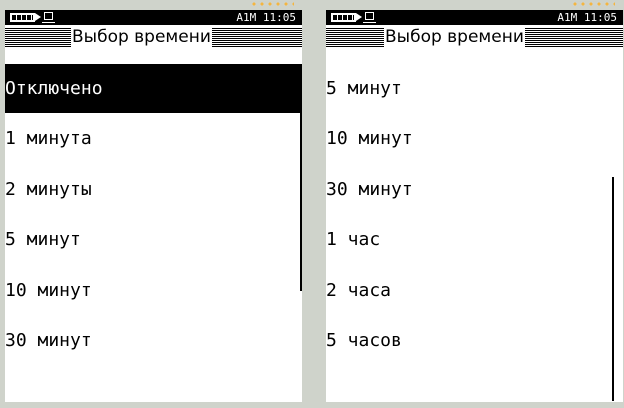  Describe the element at coordinates (358, 290) in the screenshot. I see `list-item: 2 часа` at that location.